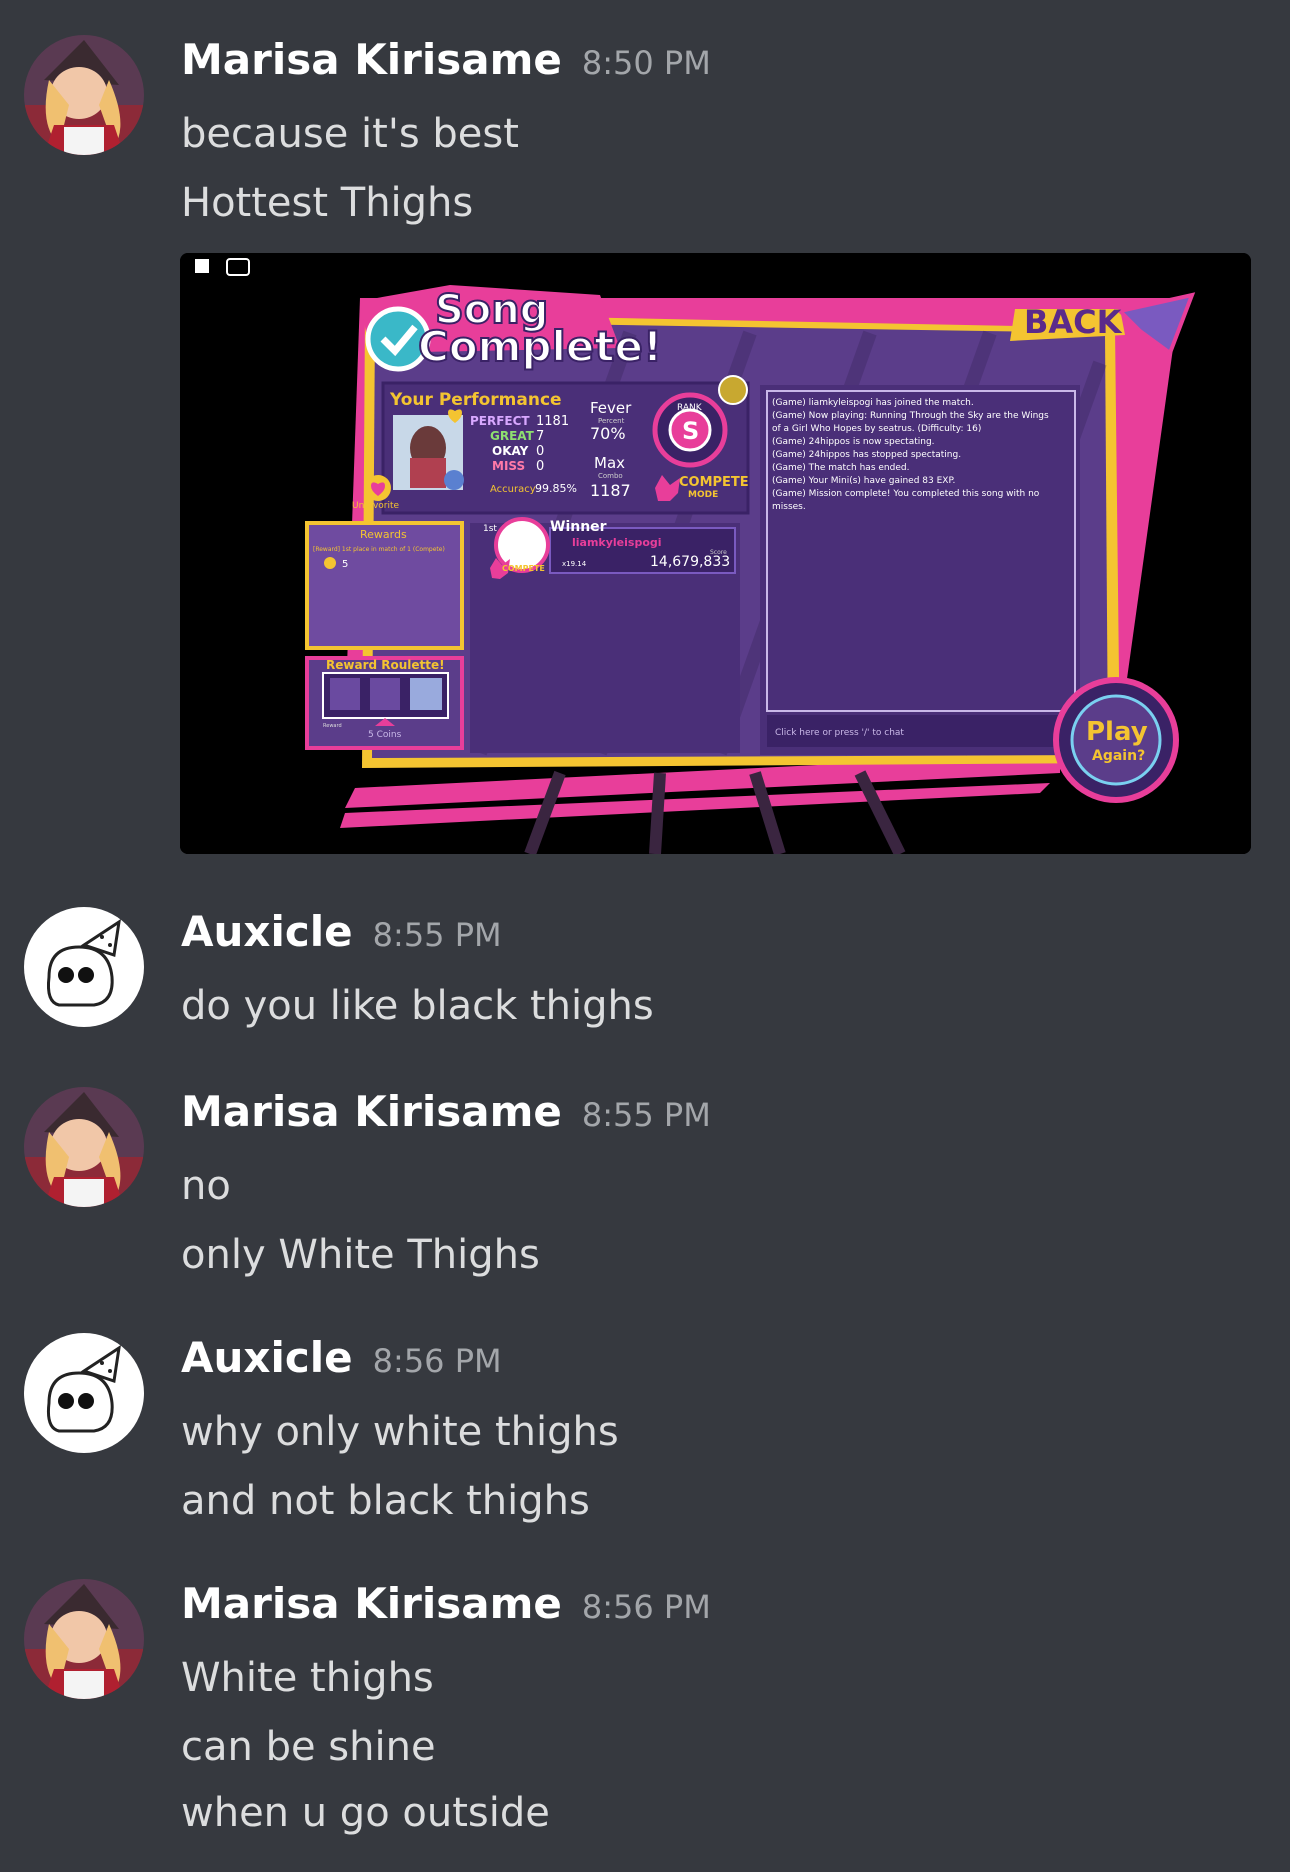  I want to click on svg-text: Max, so click(609, 463).